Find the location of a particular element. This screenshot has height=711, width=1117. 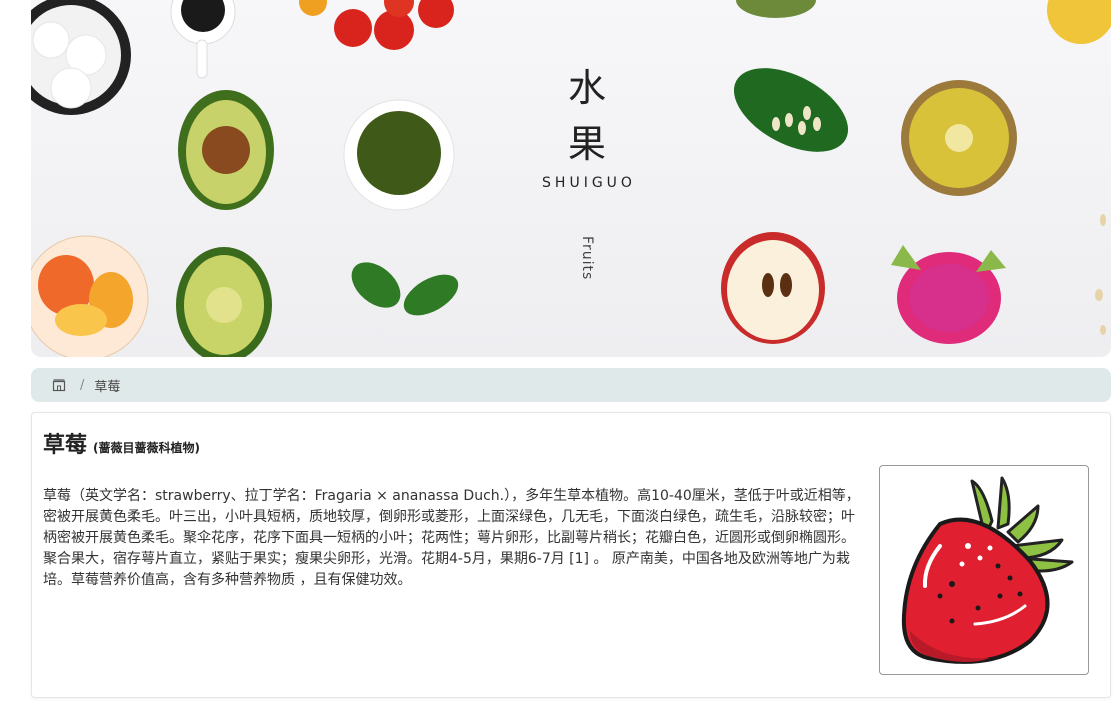

fruit-image is located at coordinates (984, 570).